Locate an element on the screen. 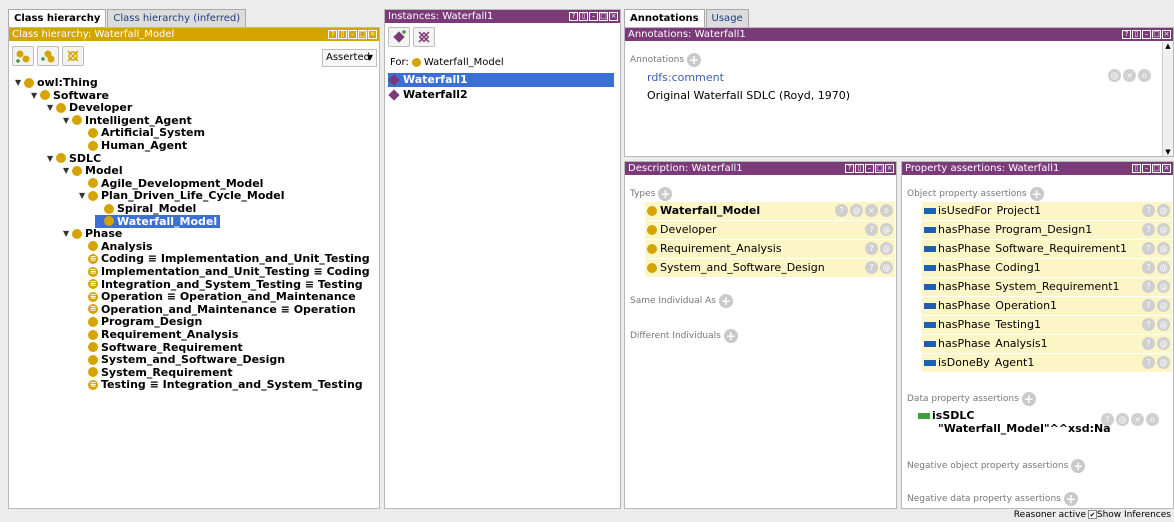  data-property-explain-button: ? is located at coordinates (1107, 419).